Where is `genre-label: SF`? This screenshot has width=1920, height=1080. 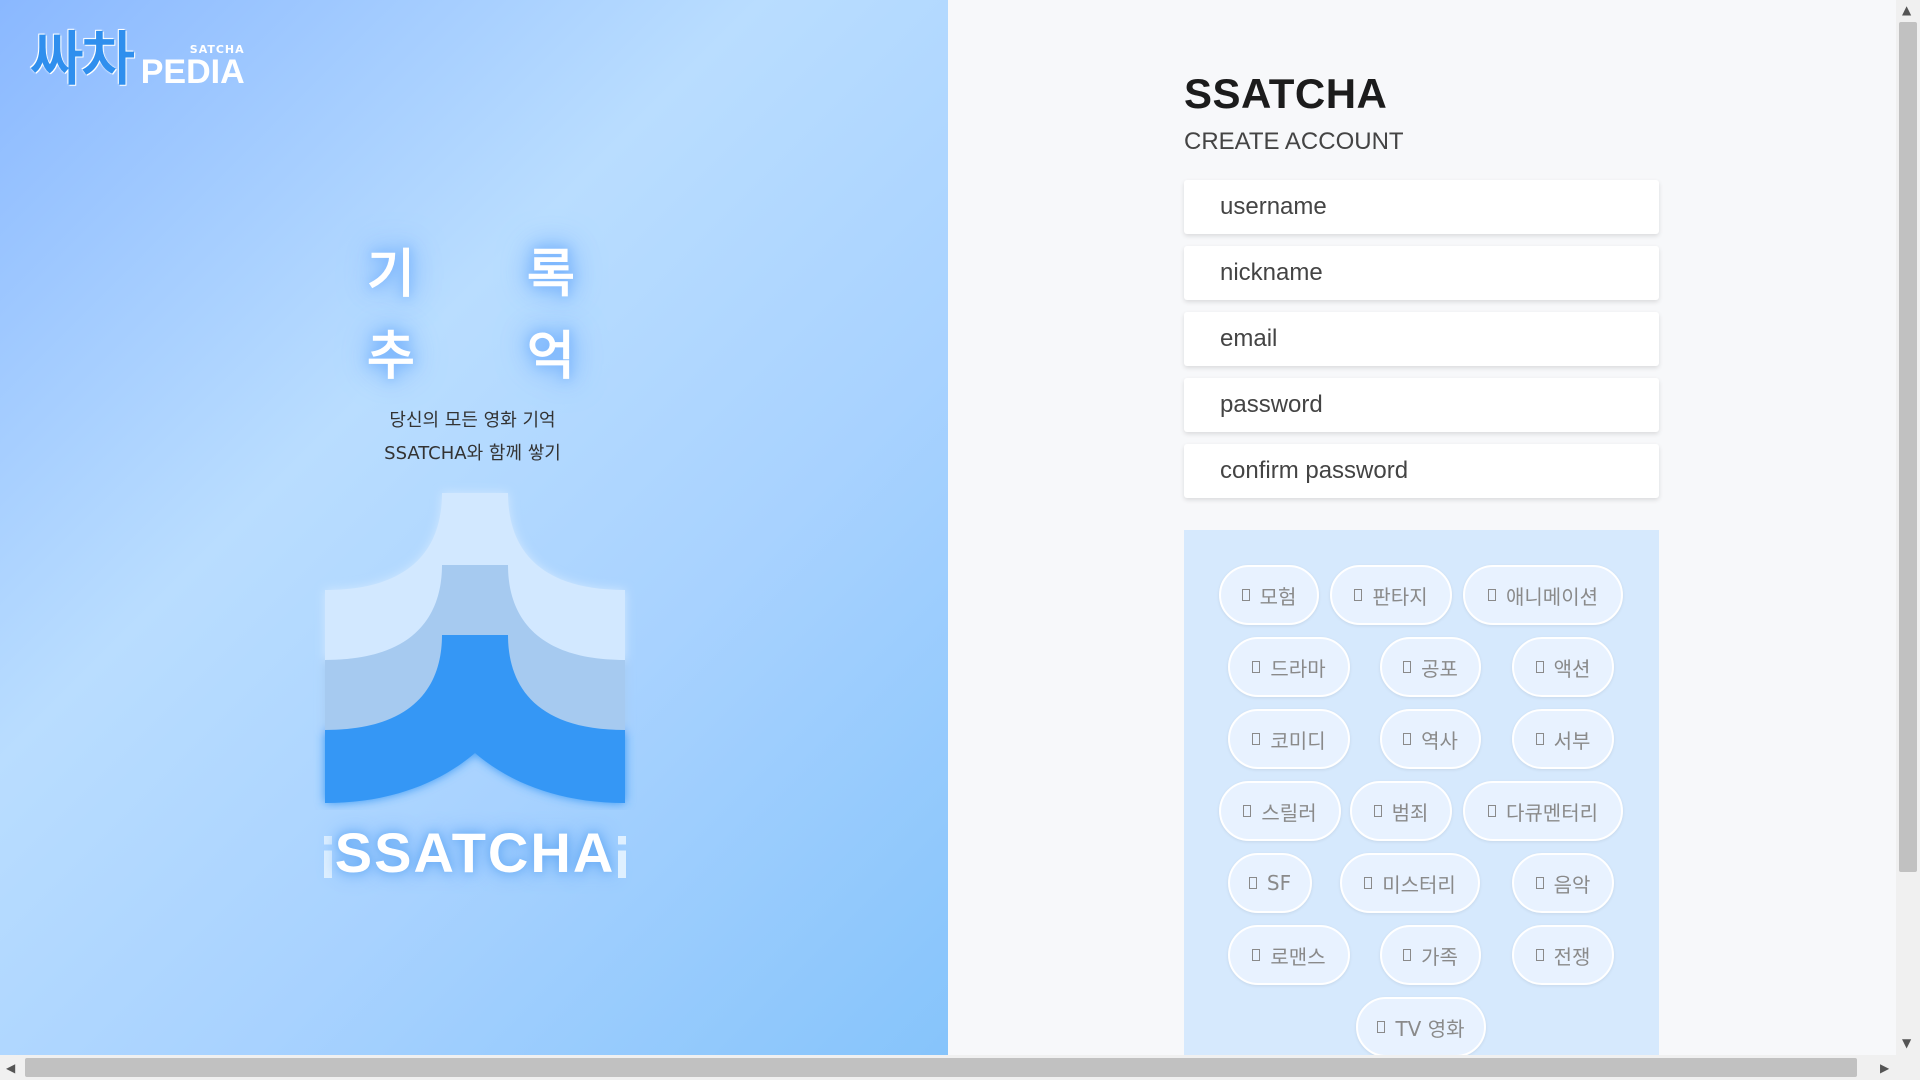 genre-label: SF is located at coordinates (1279, 883).